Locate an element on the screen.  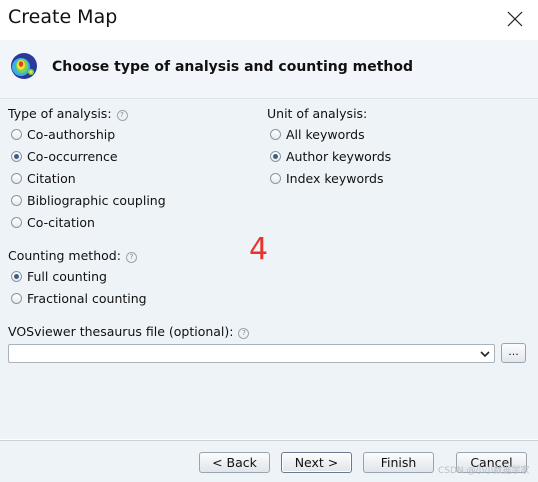
window-title: Create Map is located at coordinates (63, 17).